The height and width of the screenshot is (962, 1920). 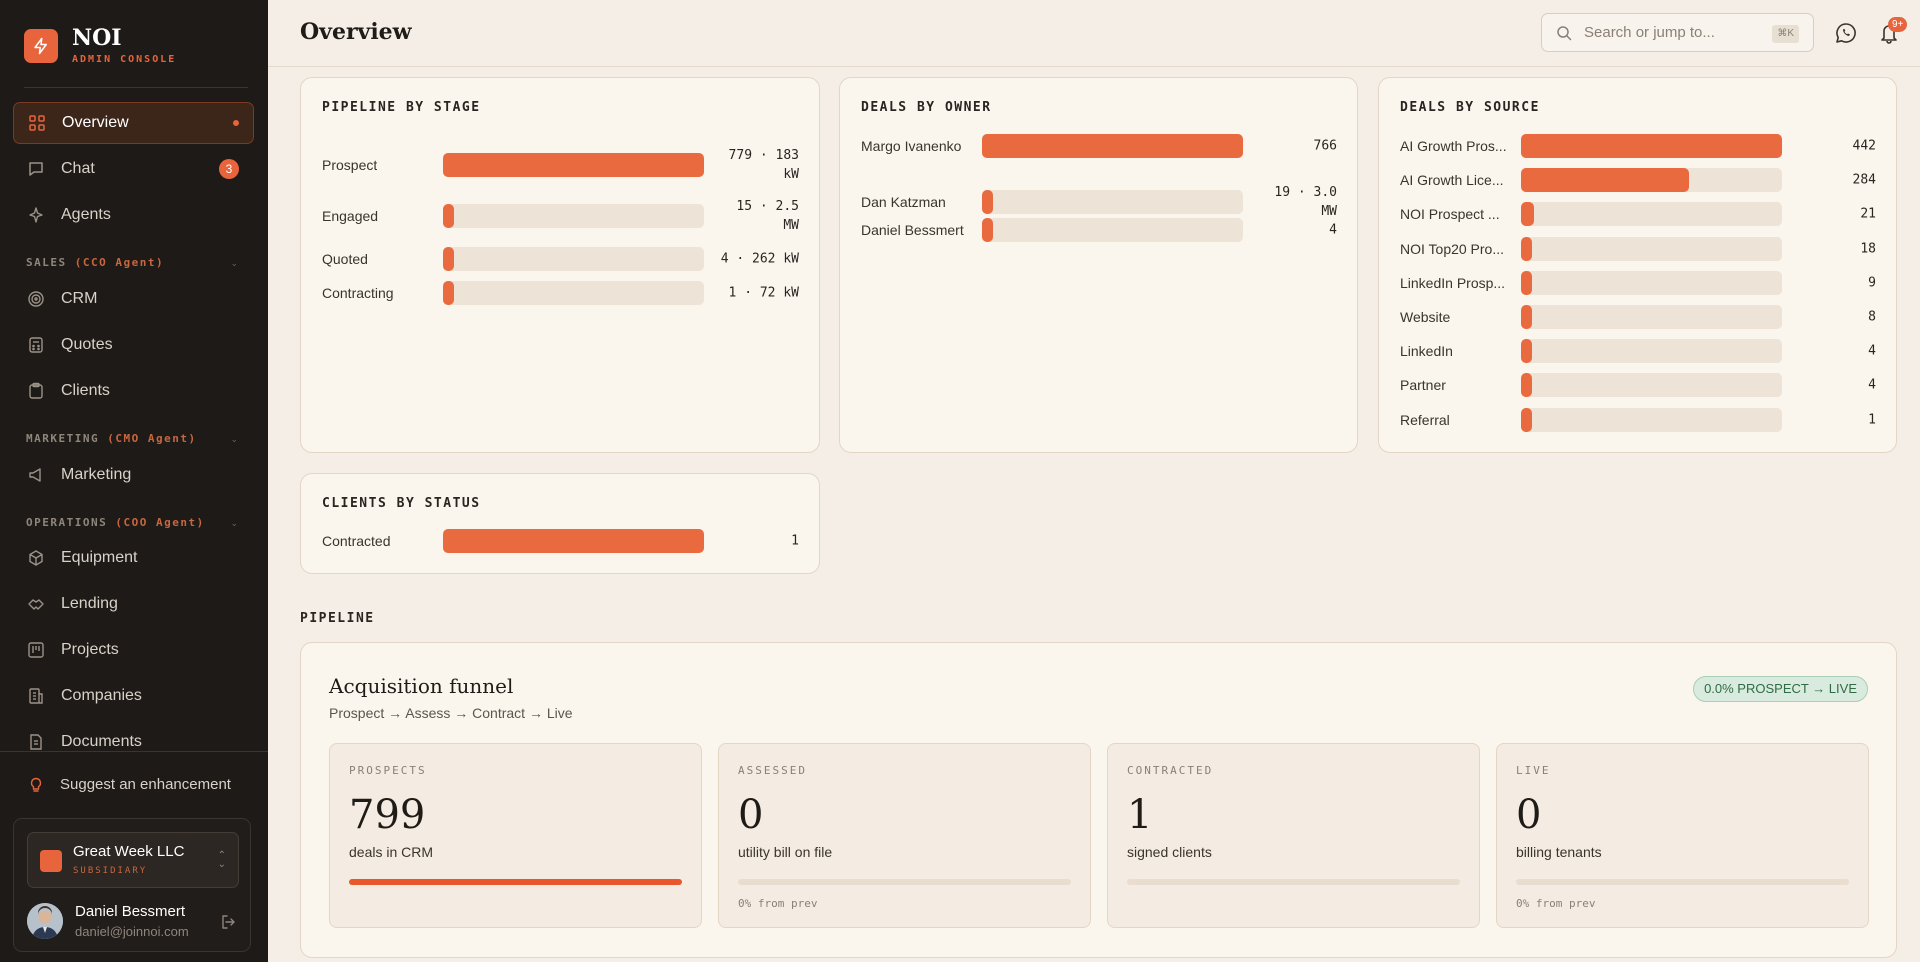 I want to click on suggest-label: Suggest an enhancement, so click(x=145, y=784).